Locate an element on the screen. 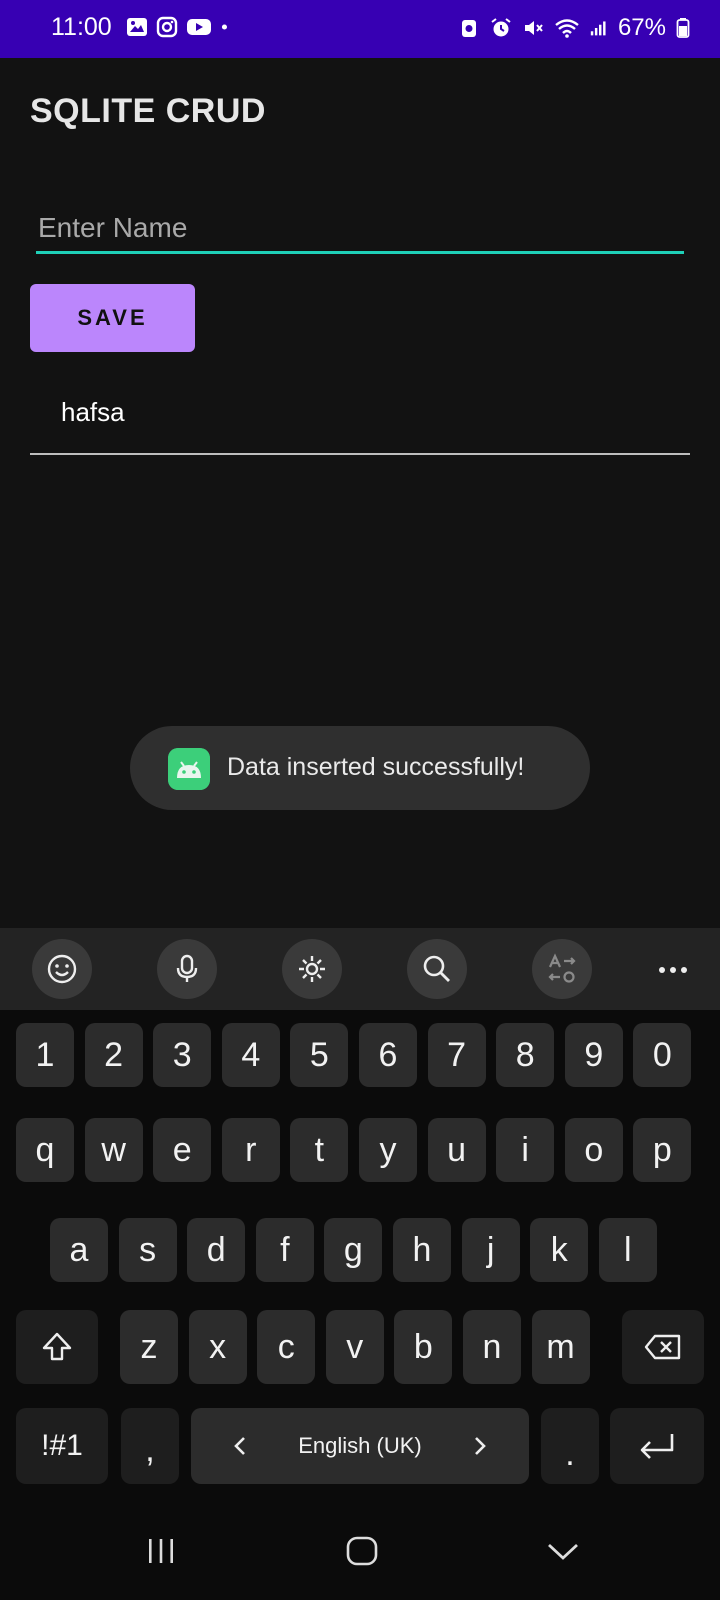 The height and width of the screenshot is (1600, 720). translate-icon is located at coordinates (562, 968).